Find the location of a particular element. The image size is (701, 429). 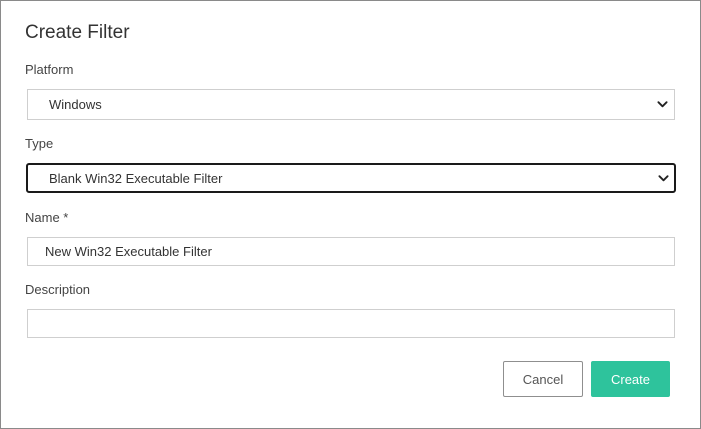

name-label: Name * is located at coordinates (47, 217).